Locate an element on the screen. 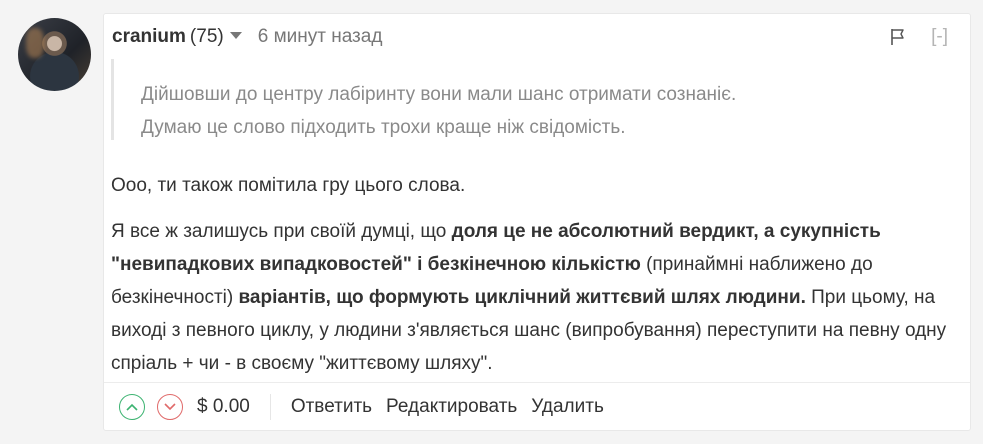  comment-footer: $ 0.00 Ответить Редактировать Удалить is located at coordinates (361, 407).